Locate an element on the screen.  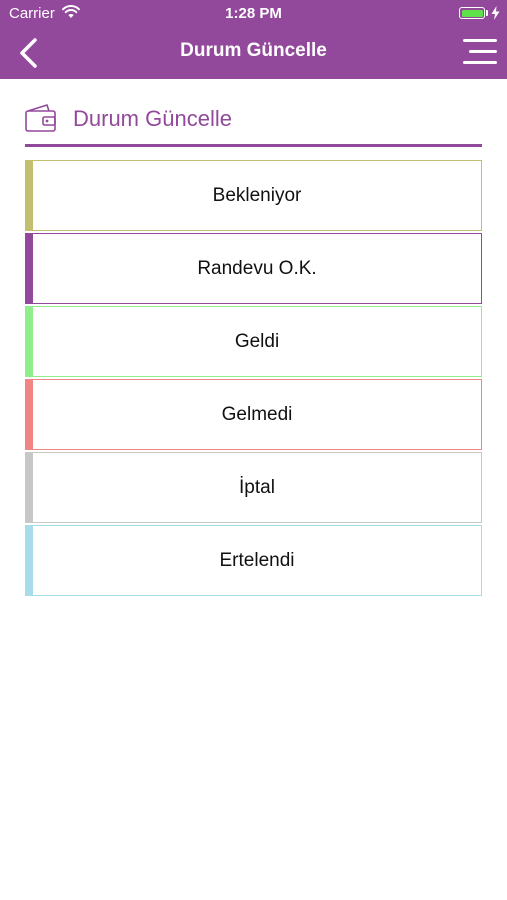
section-header: Durum Güncelle is located at coordinates (253, 124).